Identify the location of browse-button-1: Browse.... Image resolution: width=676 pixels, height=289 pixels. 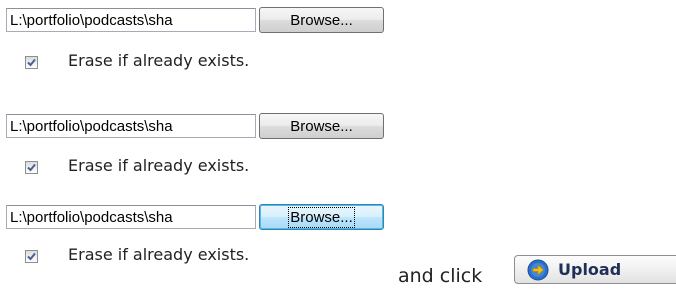
(321, 20).